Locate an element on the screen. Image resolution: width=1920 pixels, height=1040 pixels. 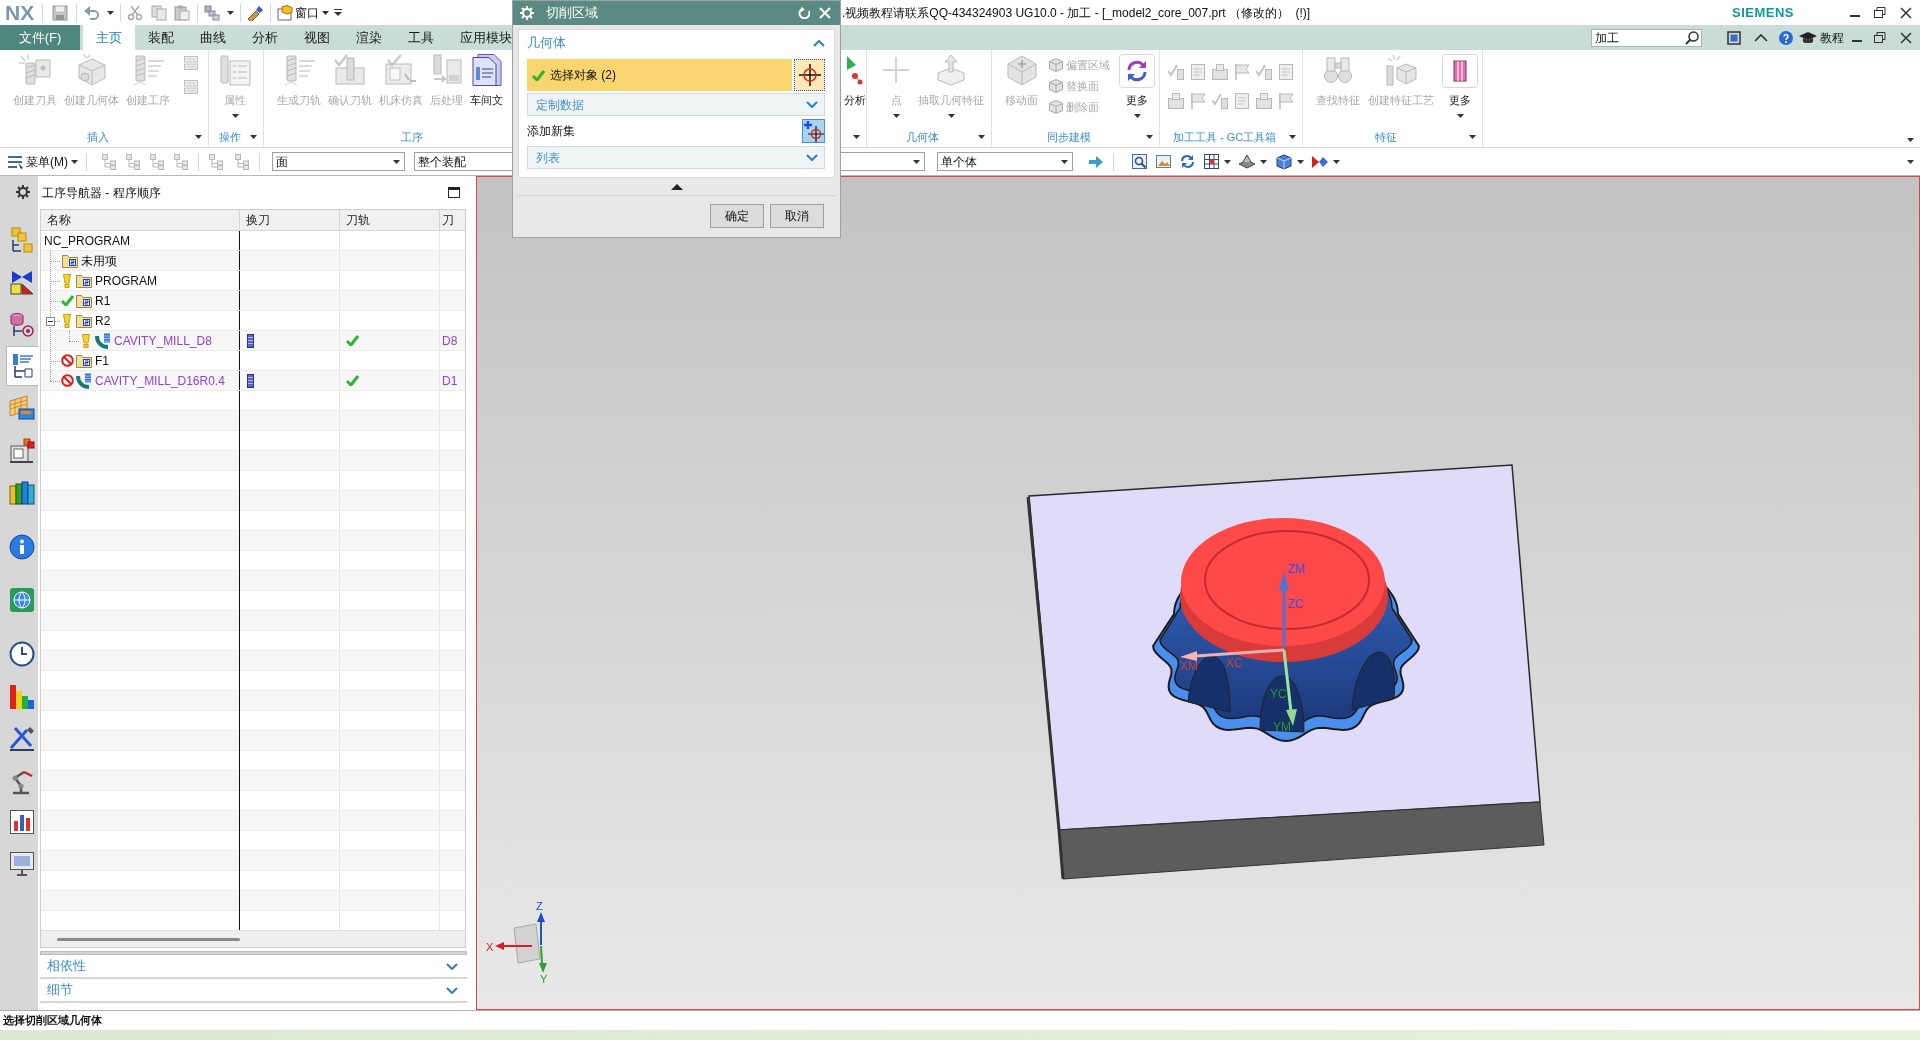
cube-arrows-icon is located at coordinates (1021, 70).